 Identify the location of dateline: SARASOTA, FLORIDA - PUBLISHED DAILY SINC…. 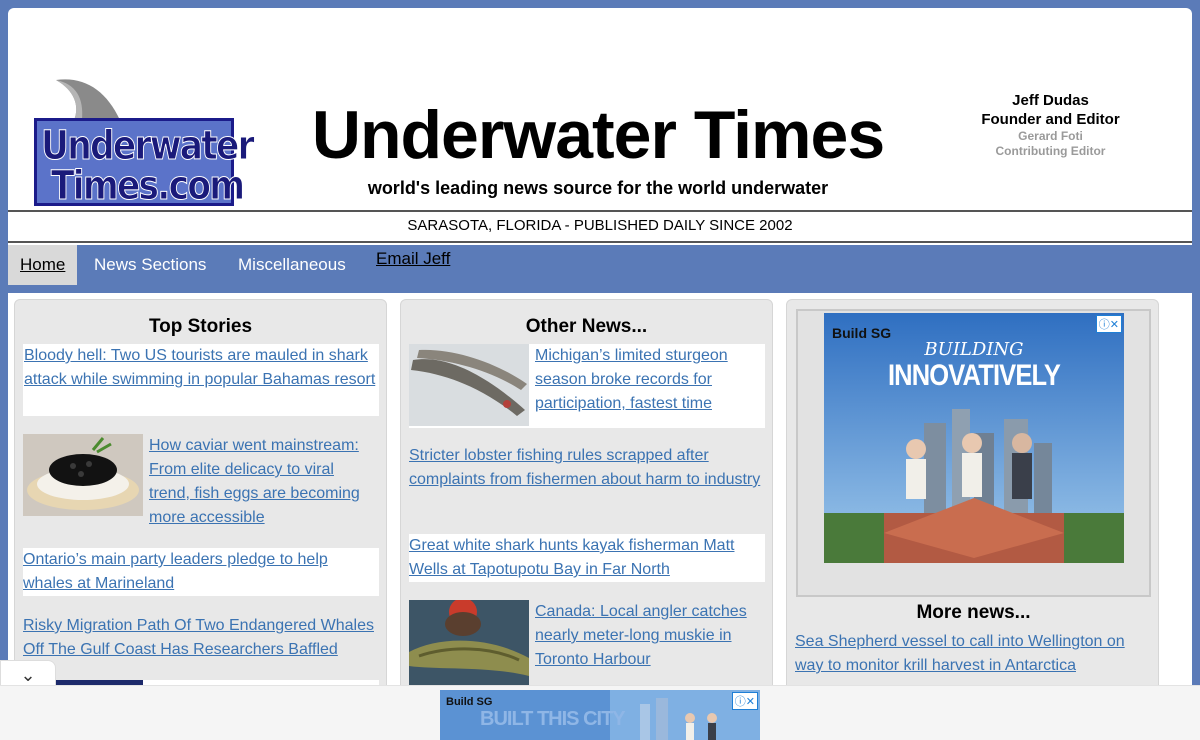
(600, 225).